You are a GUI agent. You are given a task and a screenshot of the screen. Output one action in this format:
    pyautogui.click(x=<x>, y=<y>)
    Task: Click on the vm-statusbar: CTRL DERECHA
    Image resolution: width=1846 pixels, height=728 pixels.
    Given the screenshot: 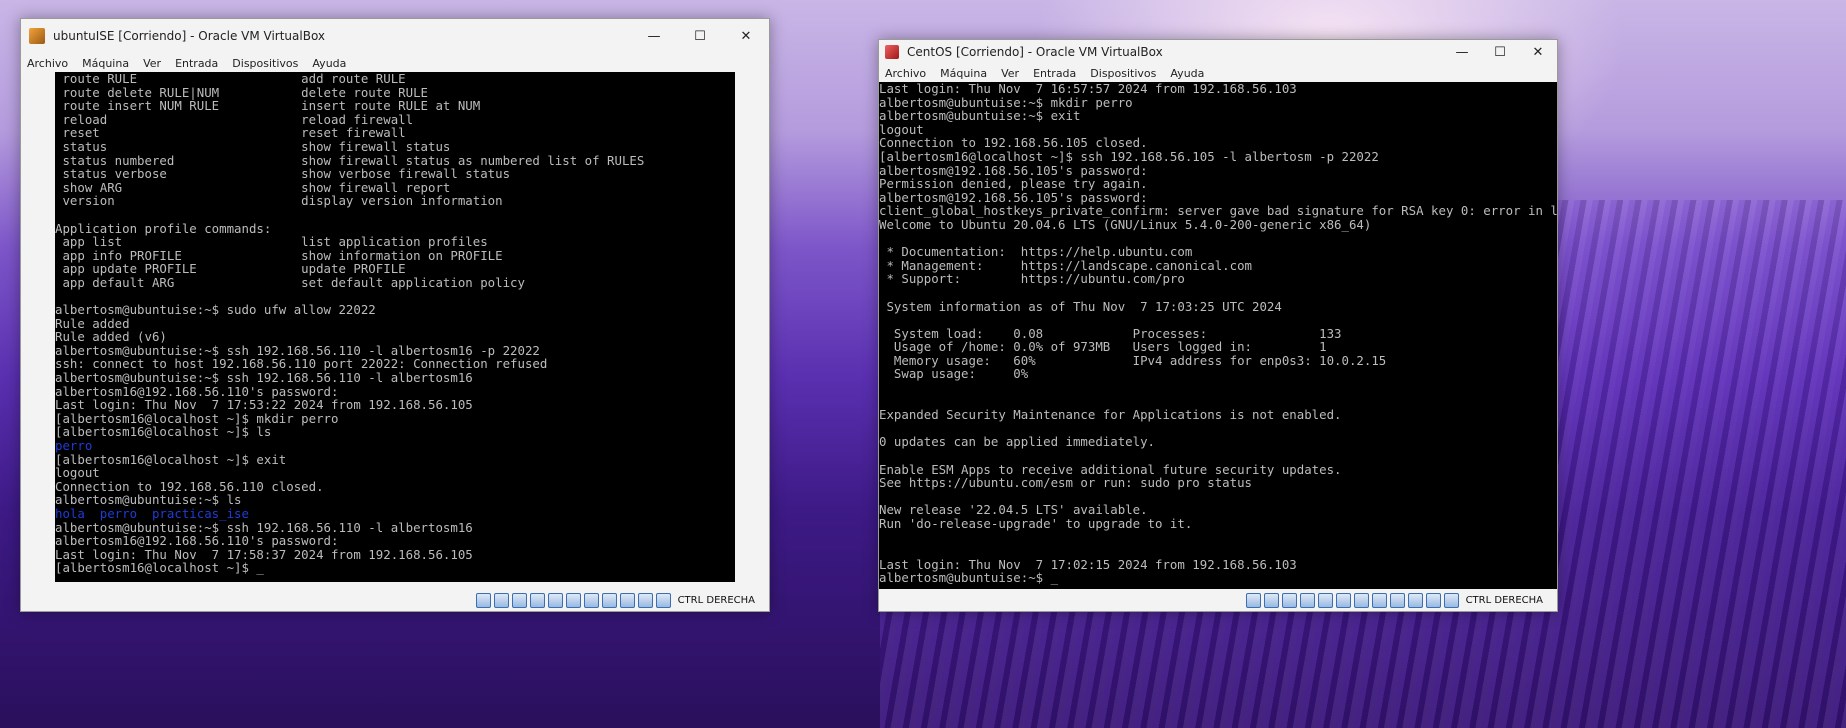 What is the action you would take?
    pyautogui.click(x=395, y=600)
    